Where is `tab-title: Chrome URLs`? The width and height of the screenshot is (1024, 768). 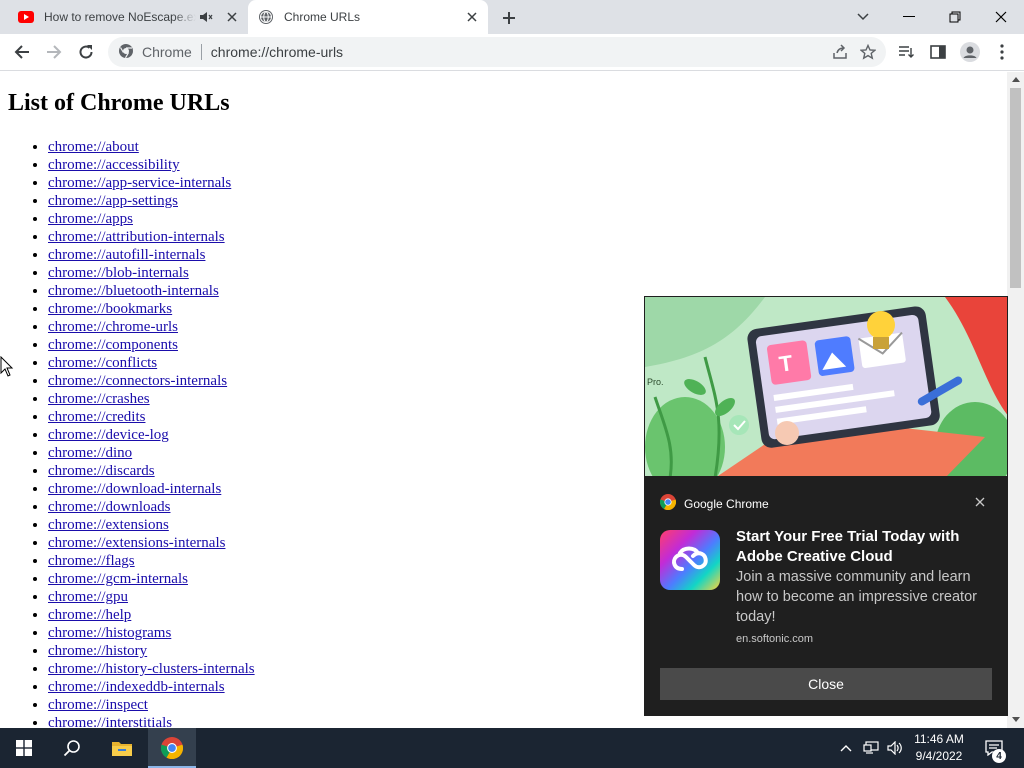
tab-title: Chrome URLs is located at coordinates (322, 17).